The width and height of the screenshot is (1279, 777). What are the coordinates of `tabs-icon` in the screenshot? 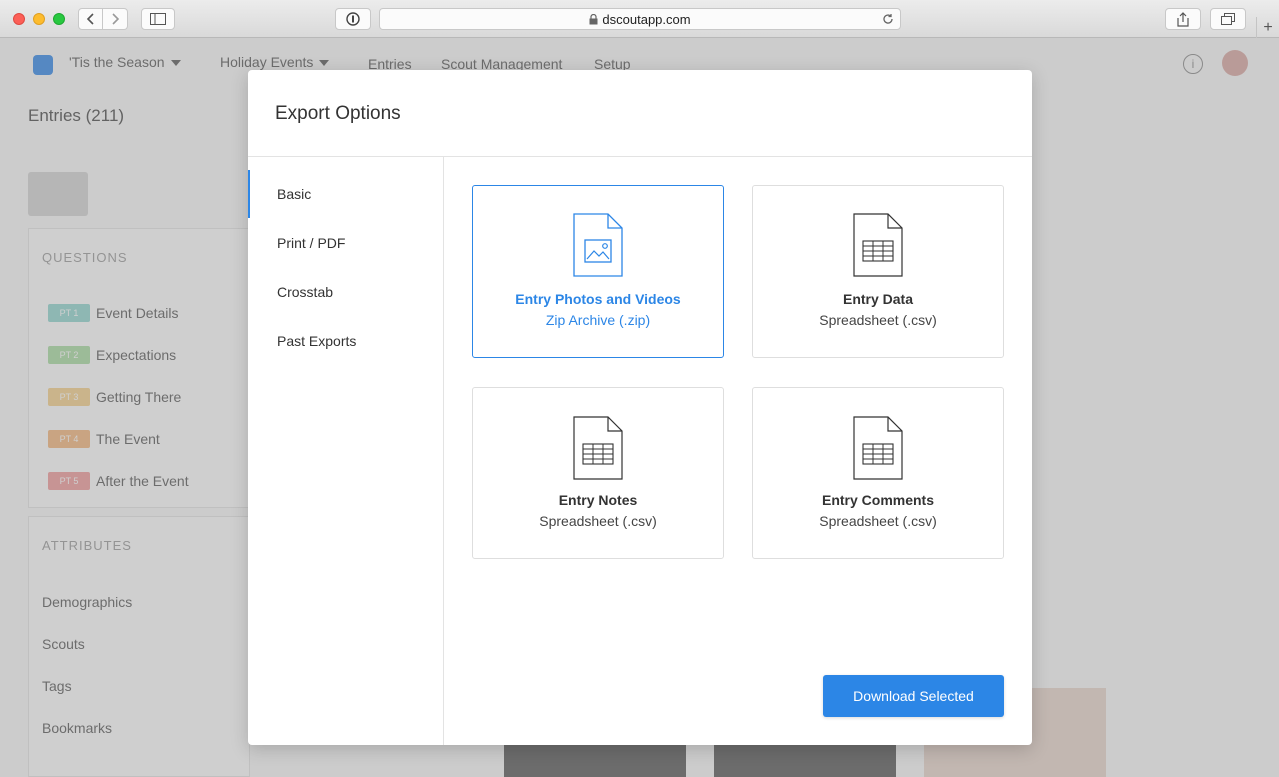 It's located at (1228, 19).